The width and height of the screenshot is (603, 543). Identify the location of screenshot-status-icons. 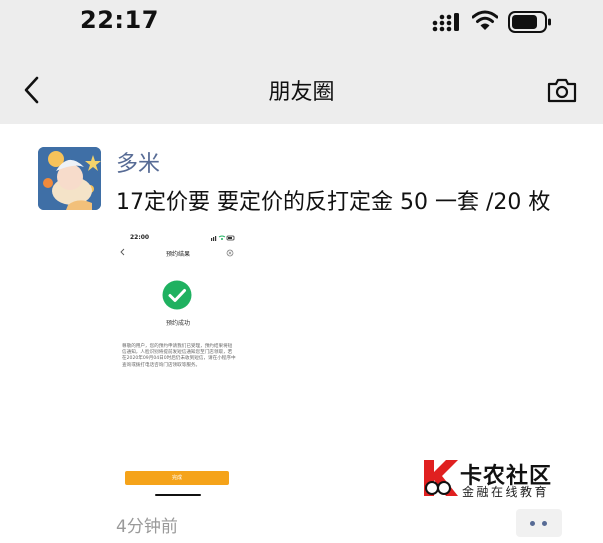
(223, 238).